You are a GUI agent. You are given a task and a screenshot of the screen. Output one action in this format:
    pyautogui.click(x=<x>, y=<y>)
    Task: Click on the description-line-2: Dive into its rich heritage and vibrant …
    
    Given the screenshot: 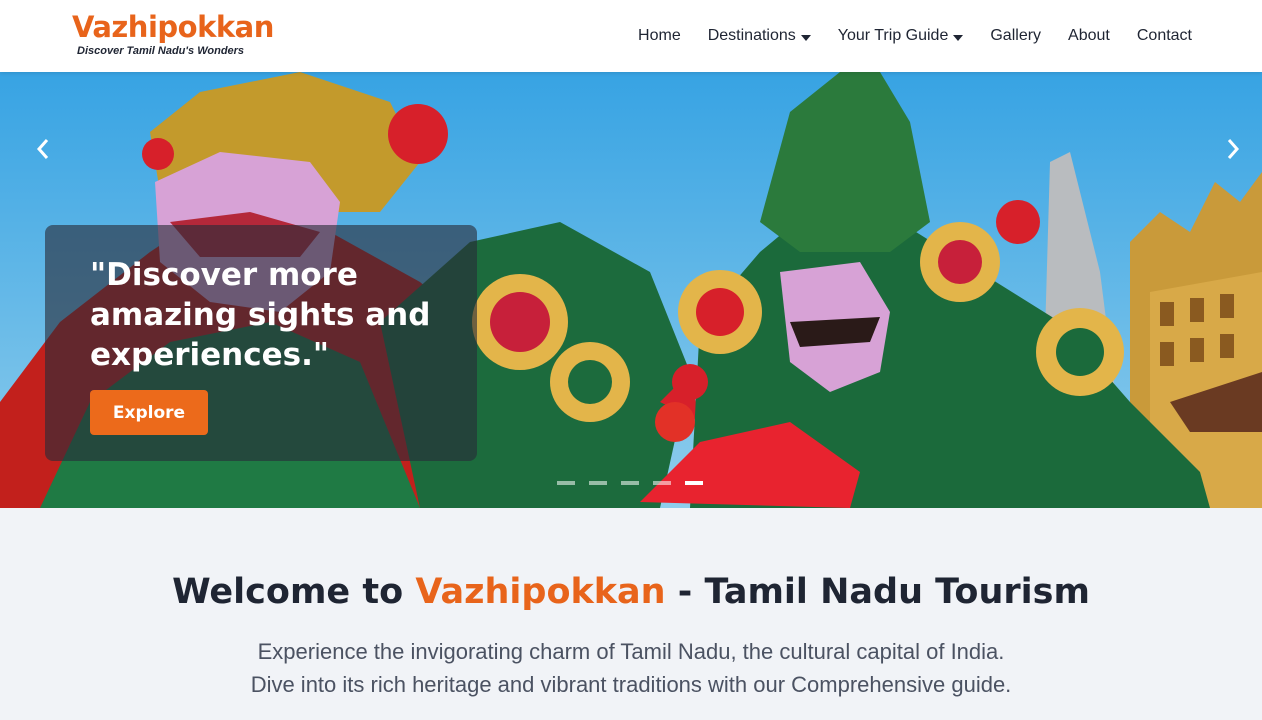 What is the action you would take?
    pyautogui.click(x=631, y=684)
    